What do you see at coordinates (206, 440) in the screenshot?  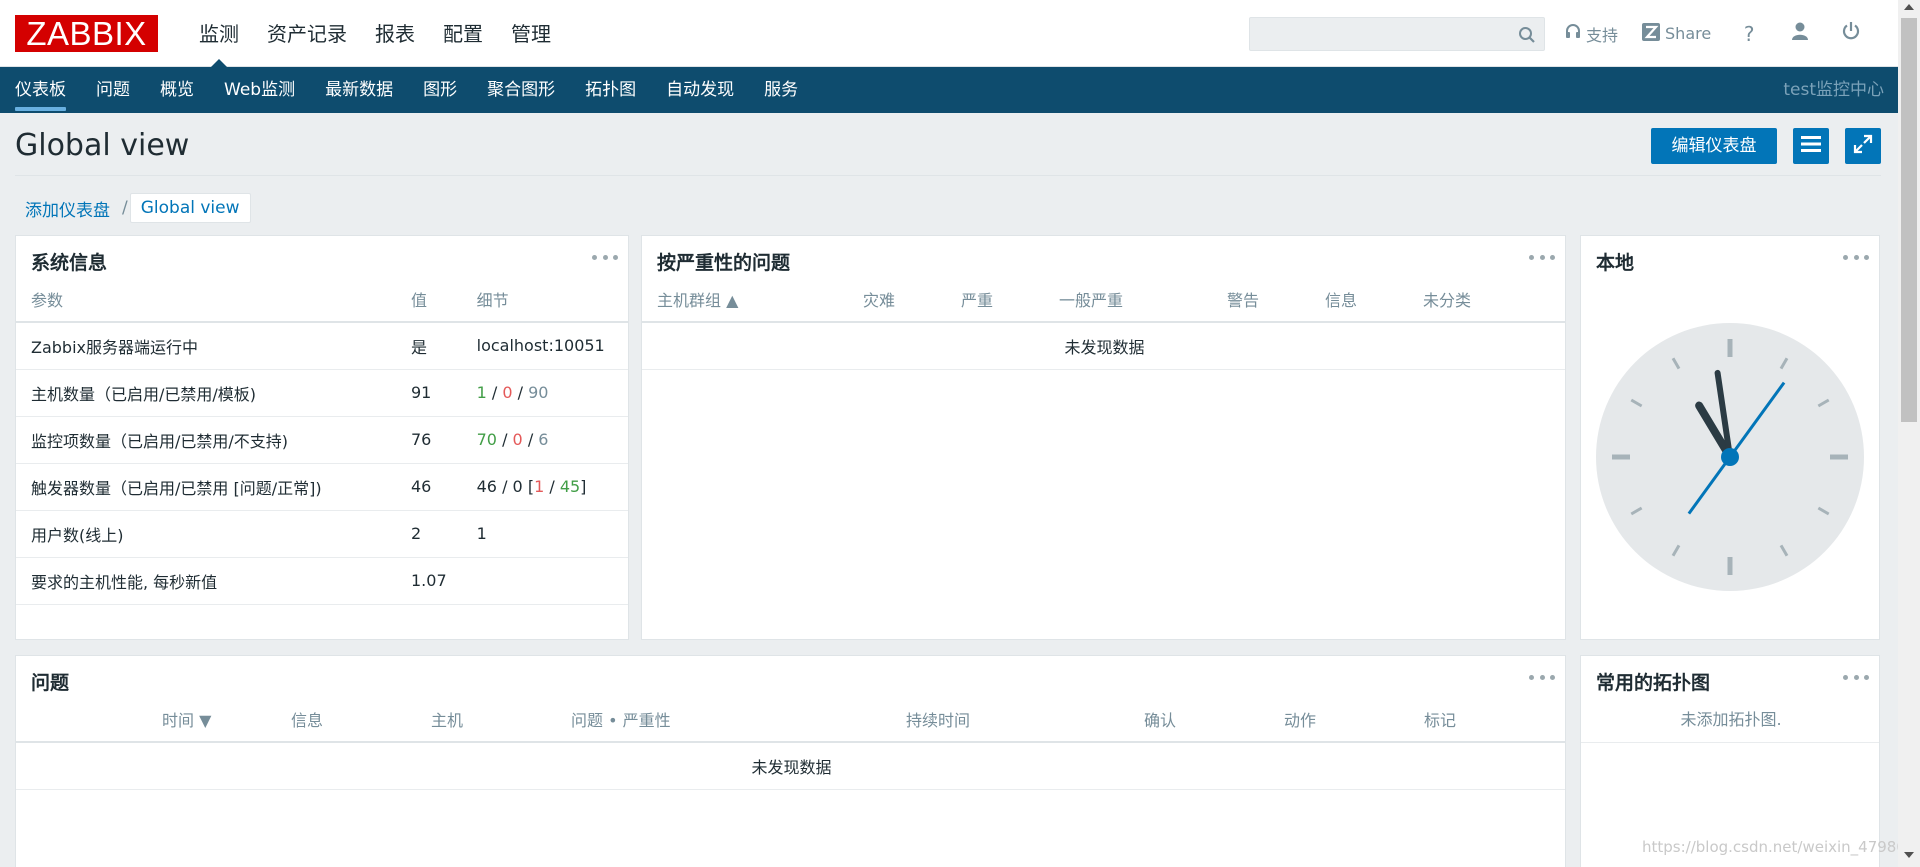 I see `param-cell: 监控项数量（已启用/已禁用/不支持)` at bounding box center [206, 440].